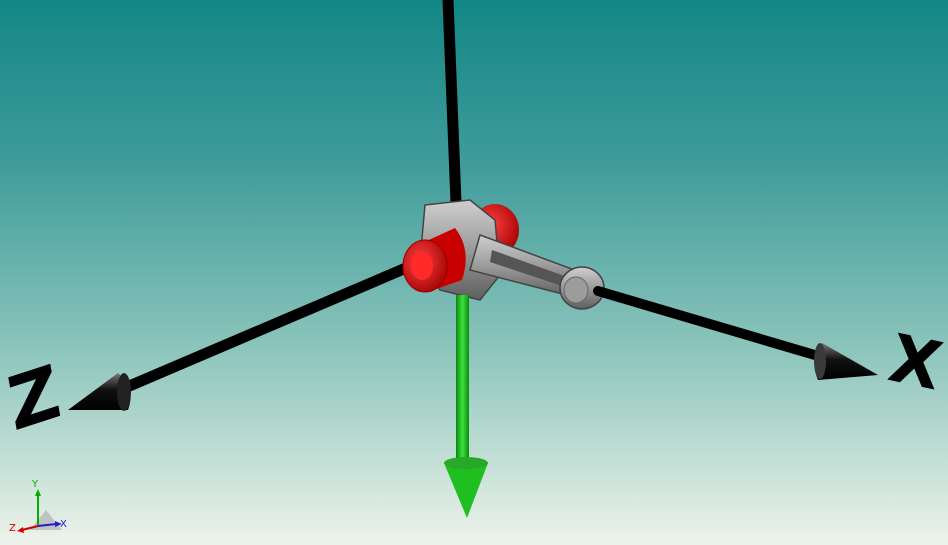 The height and width of the screenshot is (545, 948). Describe the element at coordinates (466, 406) in the screenshot. I see `gravity-arrow` at that location.